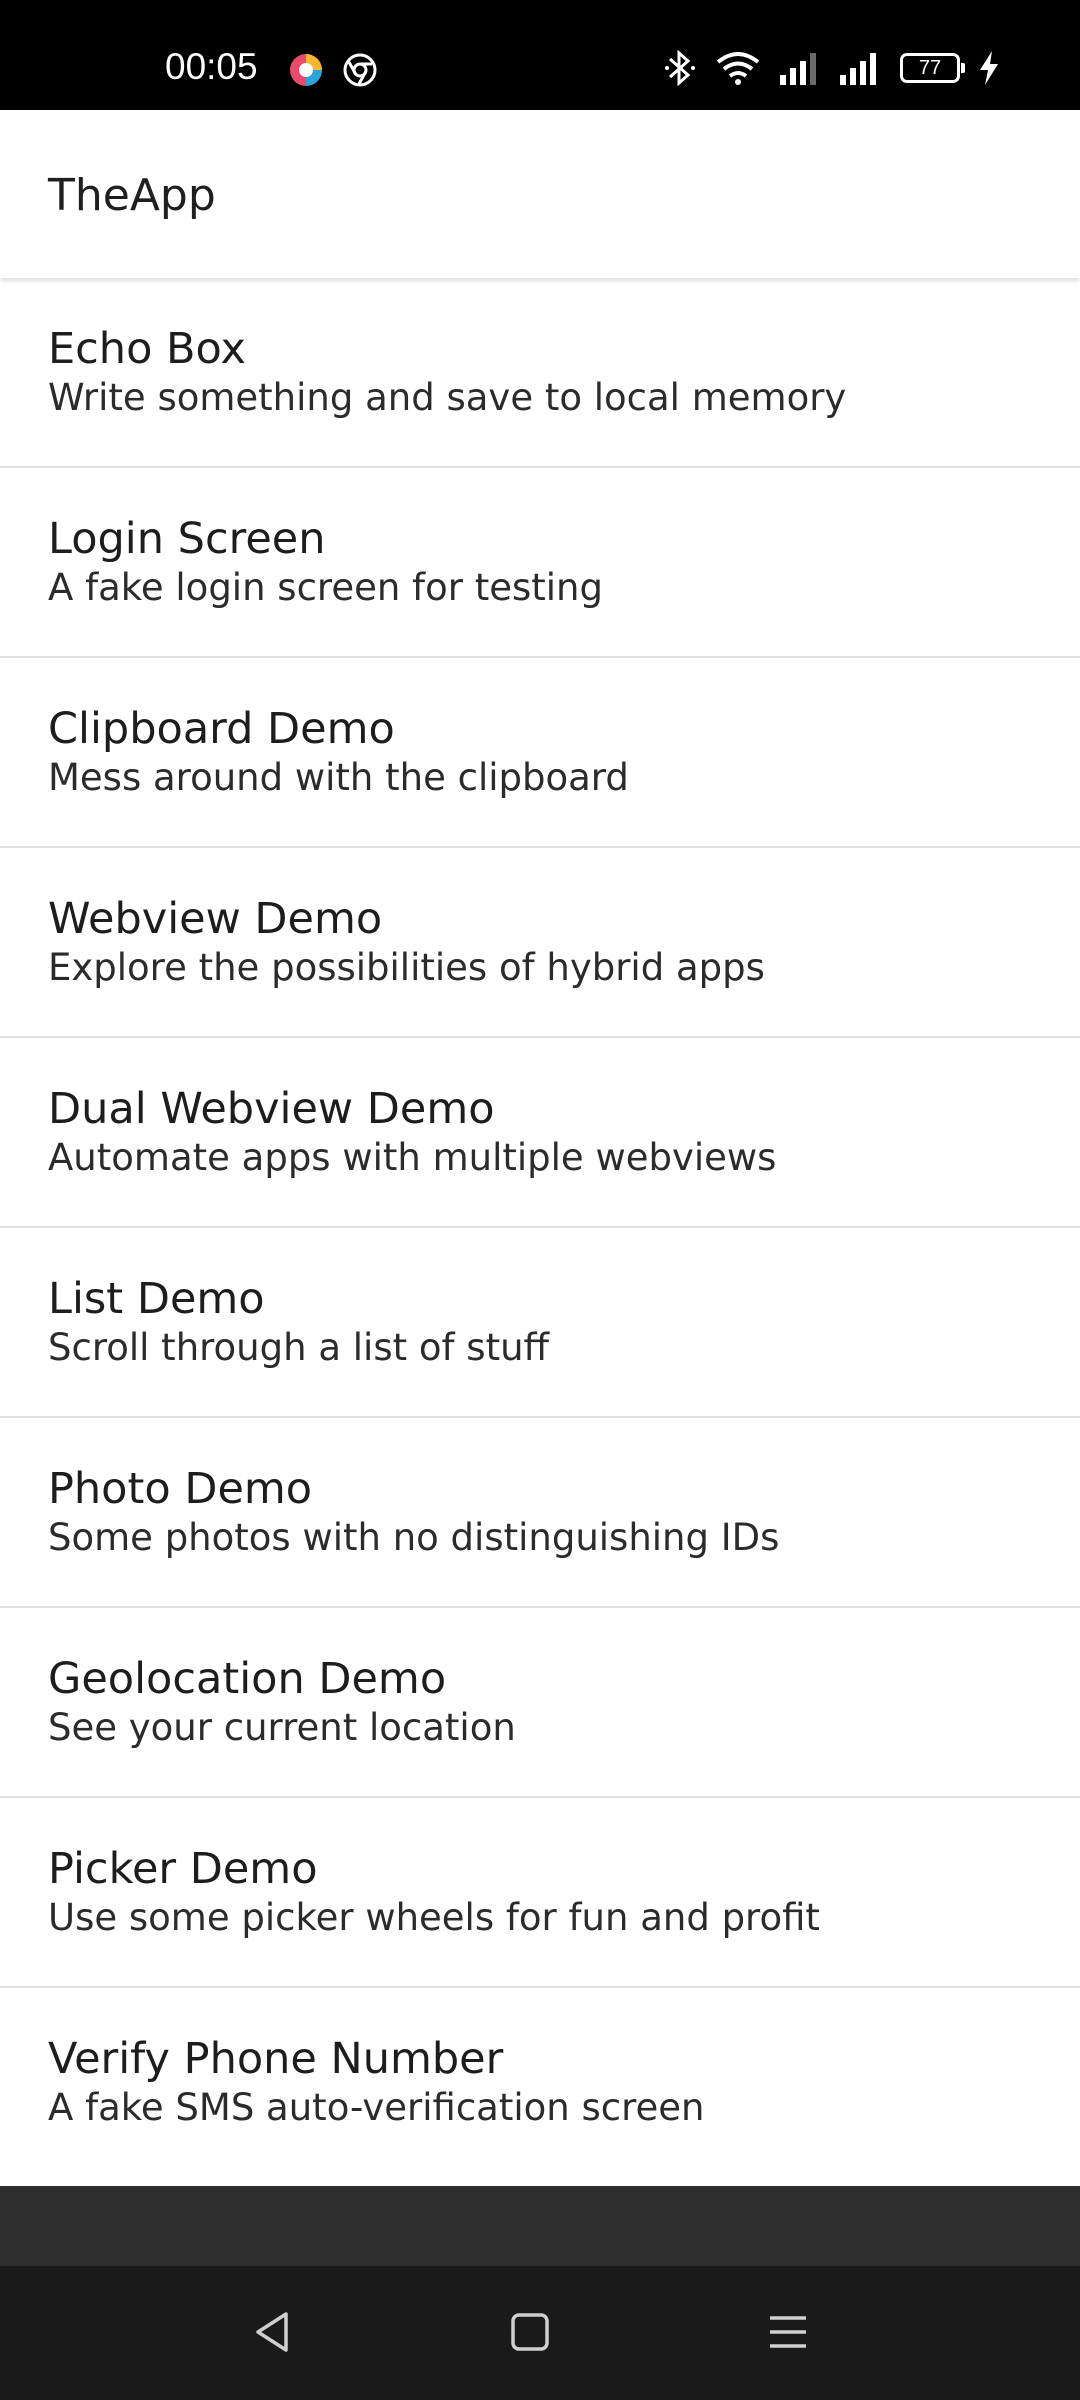  What do you see at coordinates (211, 66) in the screenshot?
I see `status-time: 00:05` at bounding box center [211, 66].